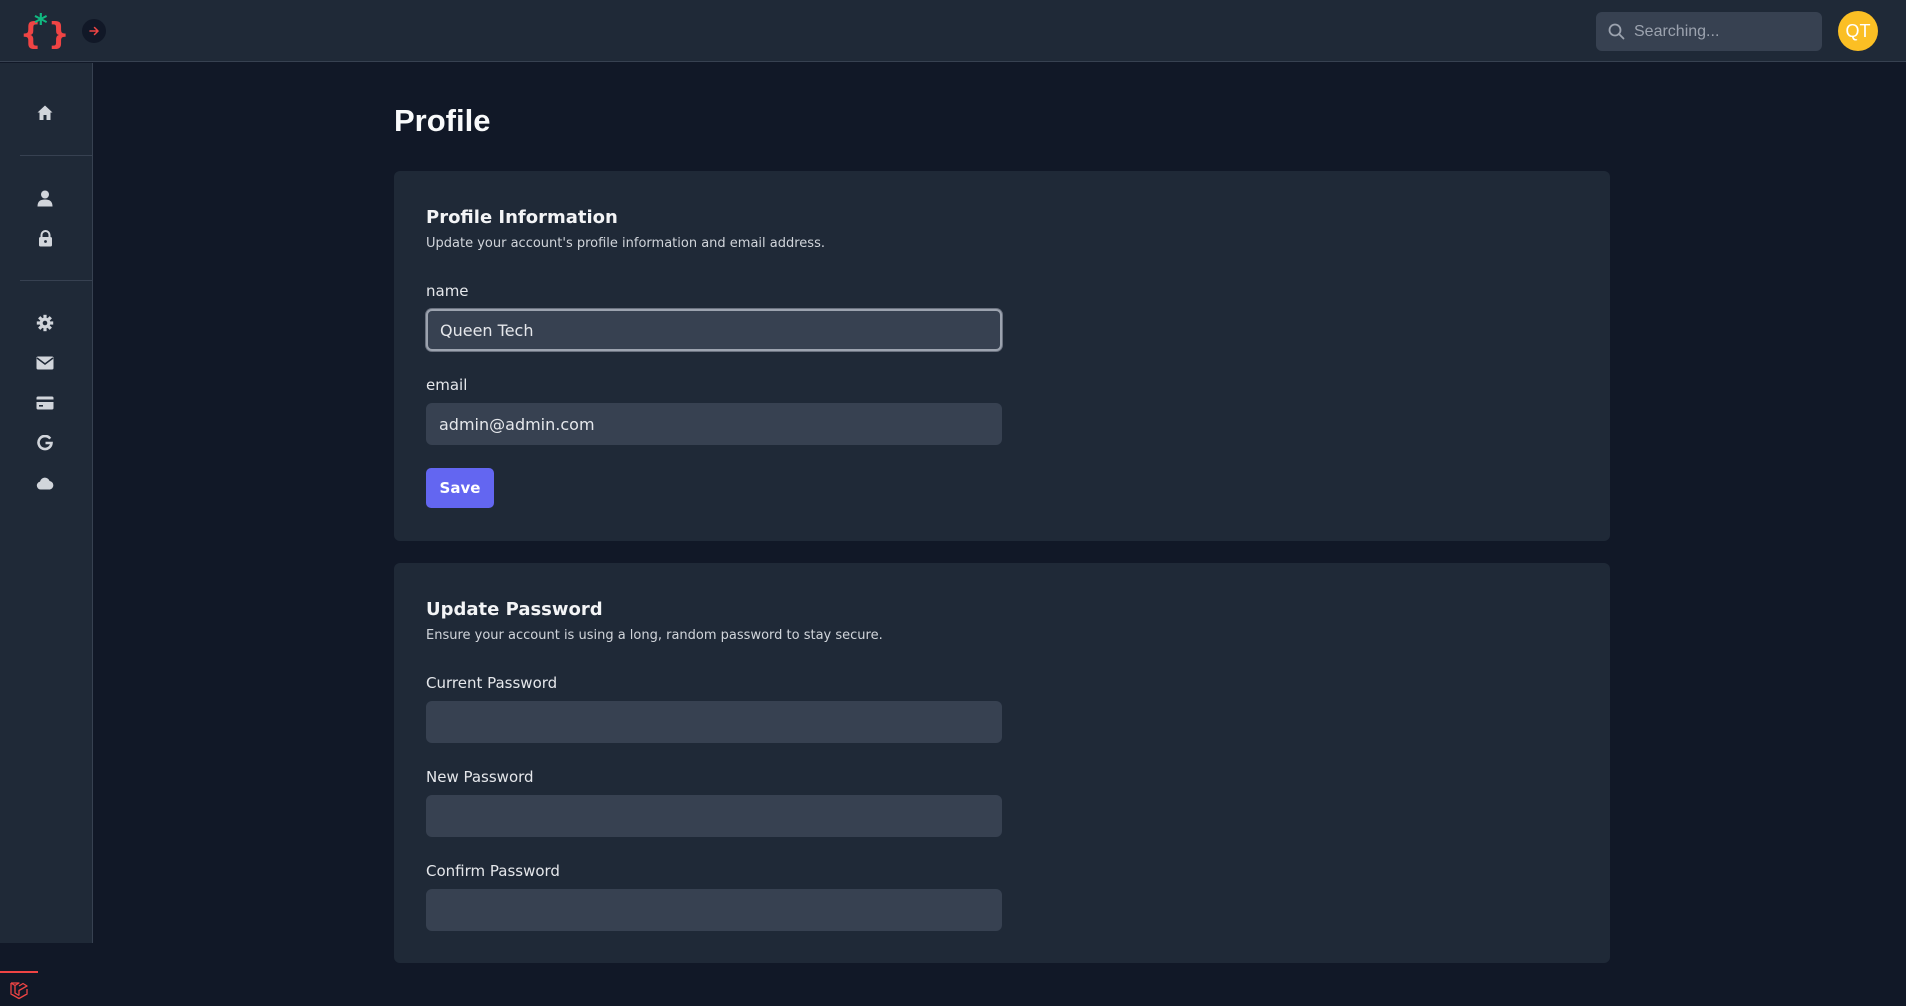  What do you see at coordinates (1616, 31) in the screenshot?
I see `search-icon` at bounding box center [1616, 31].